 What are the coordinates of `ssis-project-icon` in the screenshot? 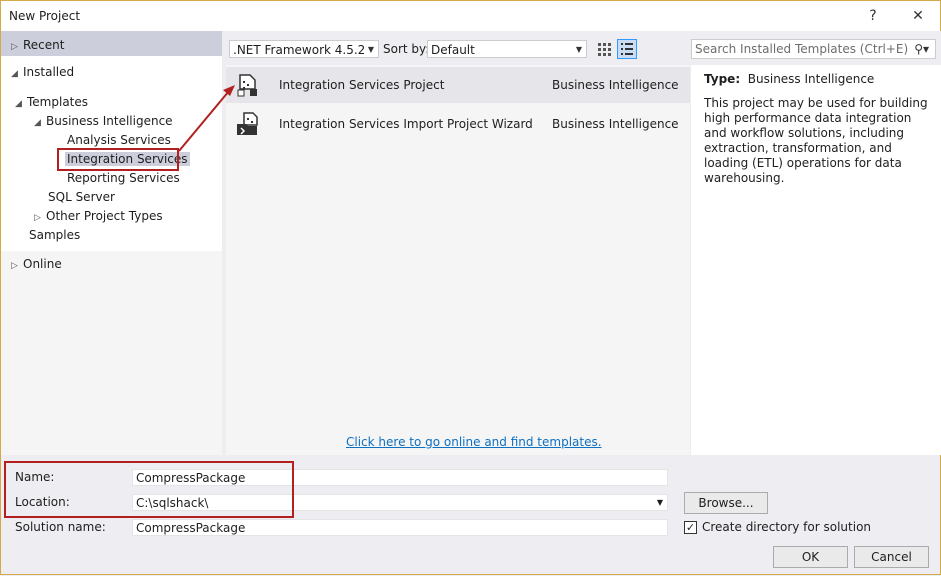 It's located at (247, 85).